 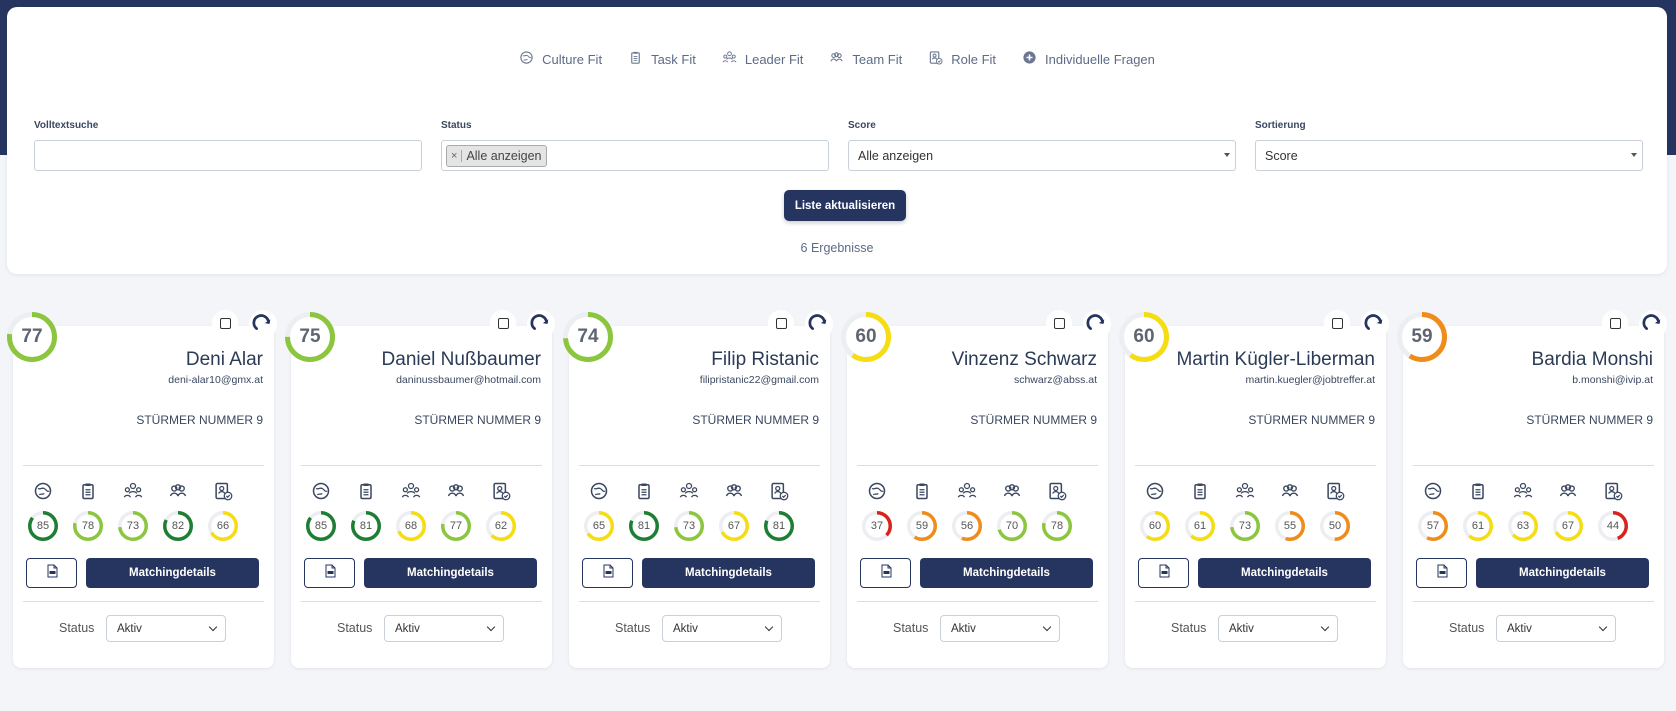 I want to click on fit-tab-culture-fit: Culture Fit, so click(x=560, y=59).